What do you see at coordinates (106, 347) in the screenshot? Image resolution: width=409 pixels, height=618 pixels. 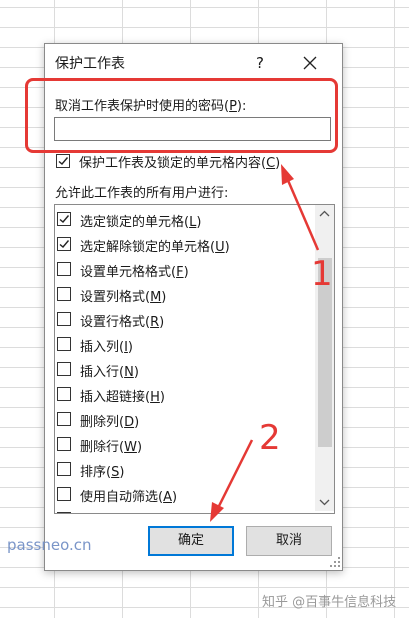 I see `permission-label: 插入列(I)` at bounding box center [106, 347].